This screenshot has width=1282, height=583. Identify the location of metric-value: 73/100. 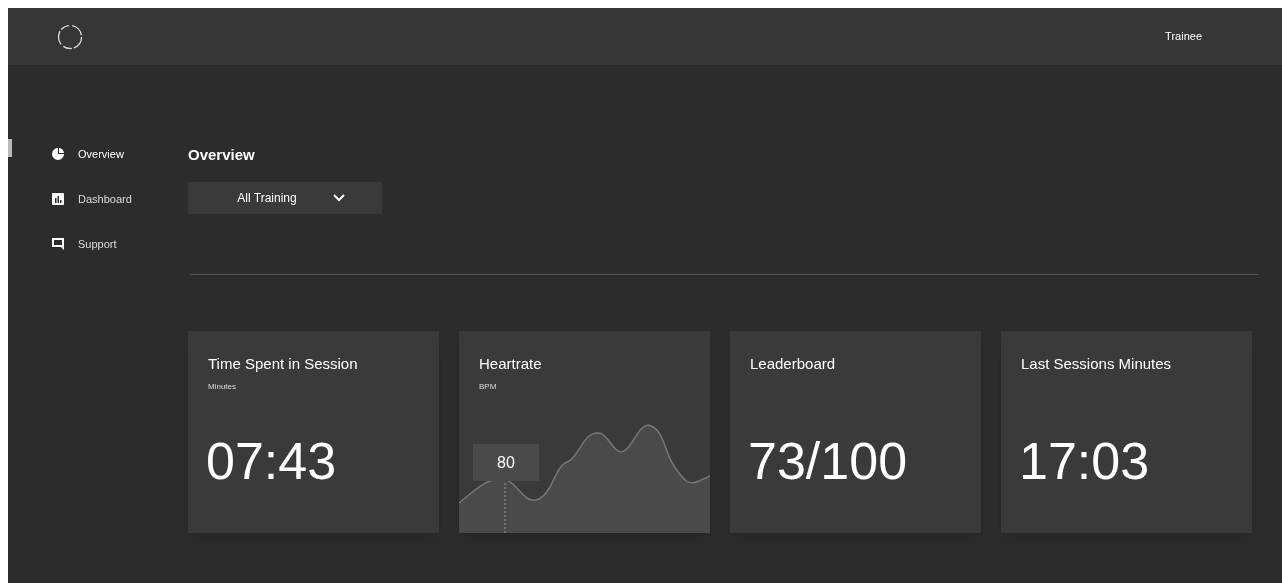
(828, 461).